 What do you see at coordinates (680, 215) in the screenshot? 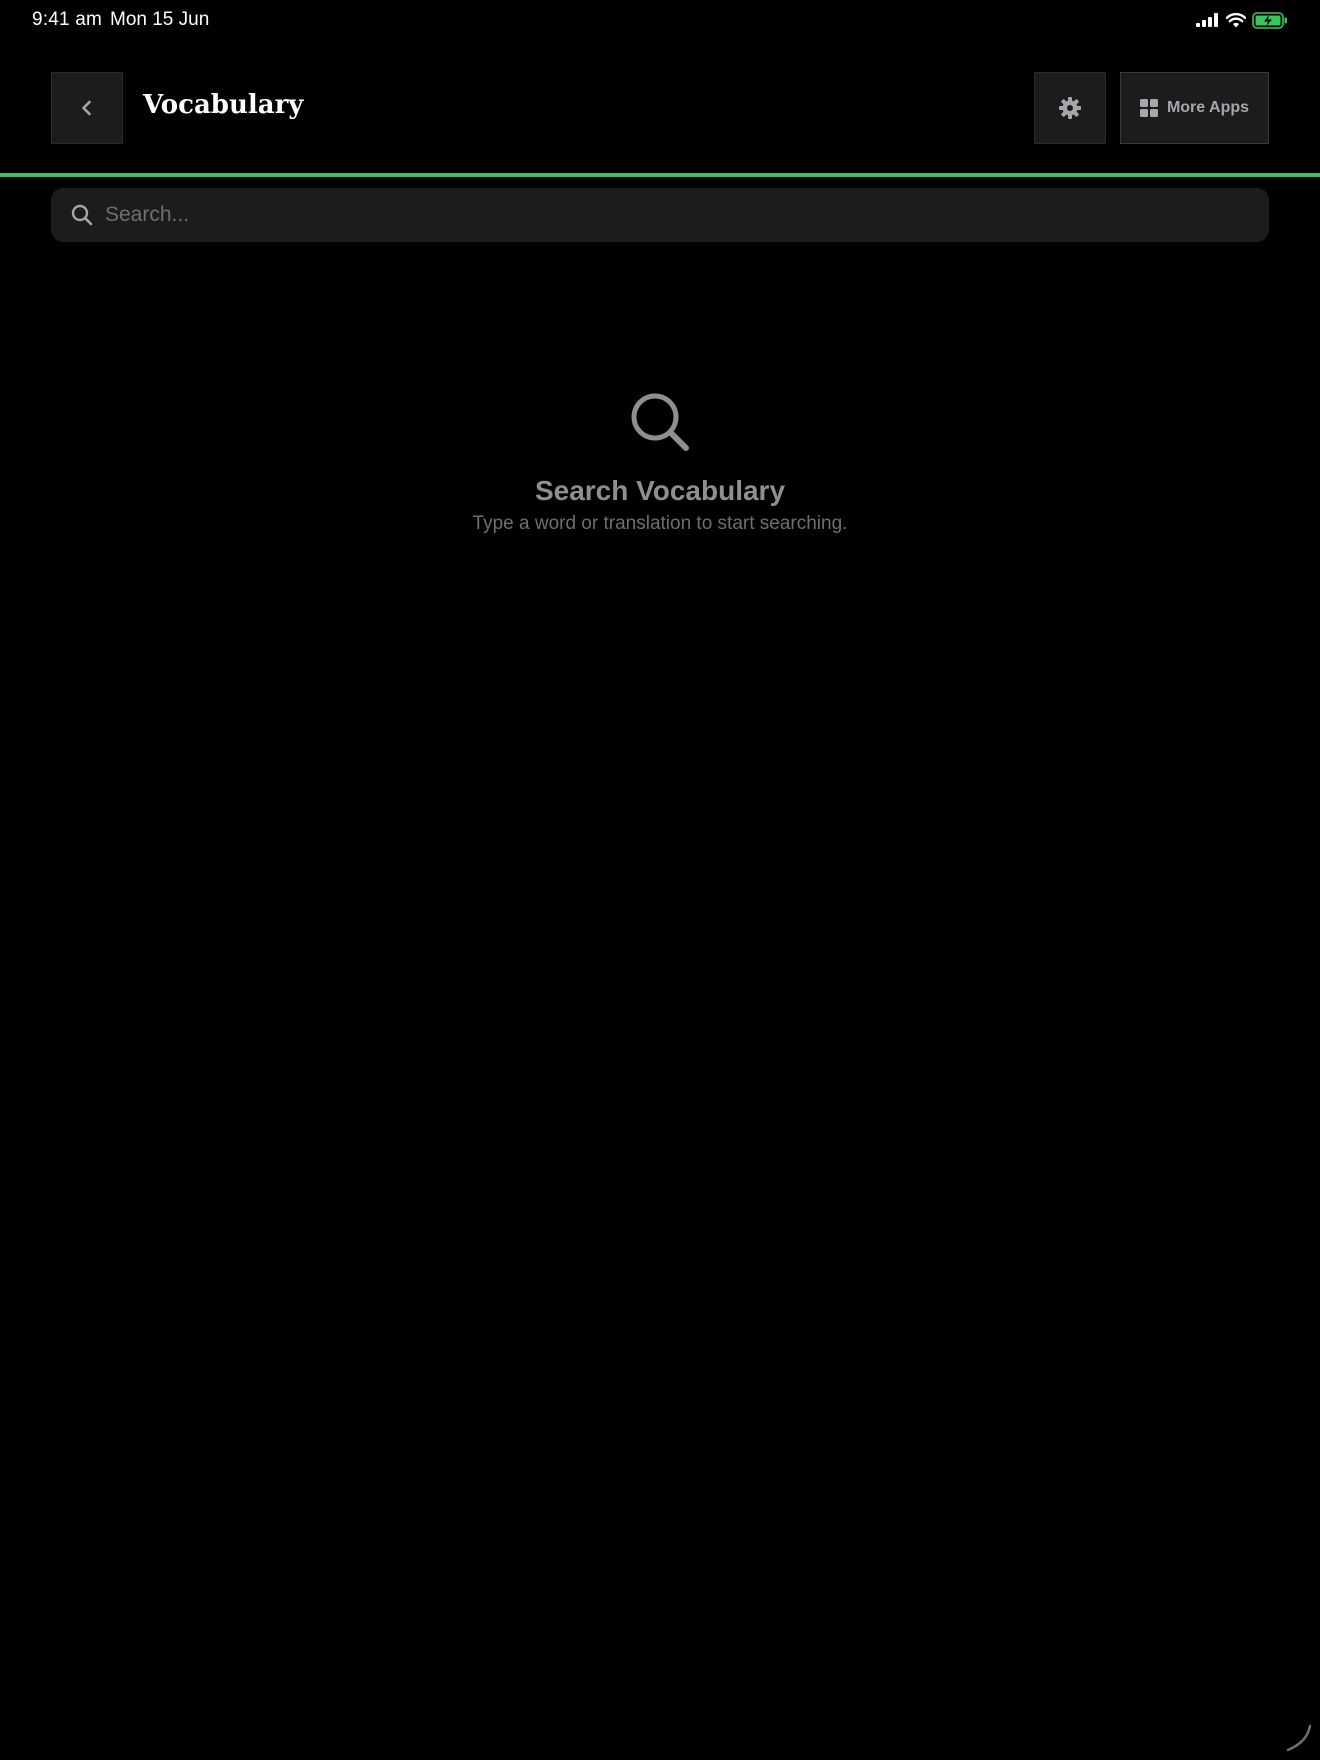
I see `search-input` at bounding box center [680, 215].